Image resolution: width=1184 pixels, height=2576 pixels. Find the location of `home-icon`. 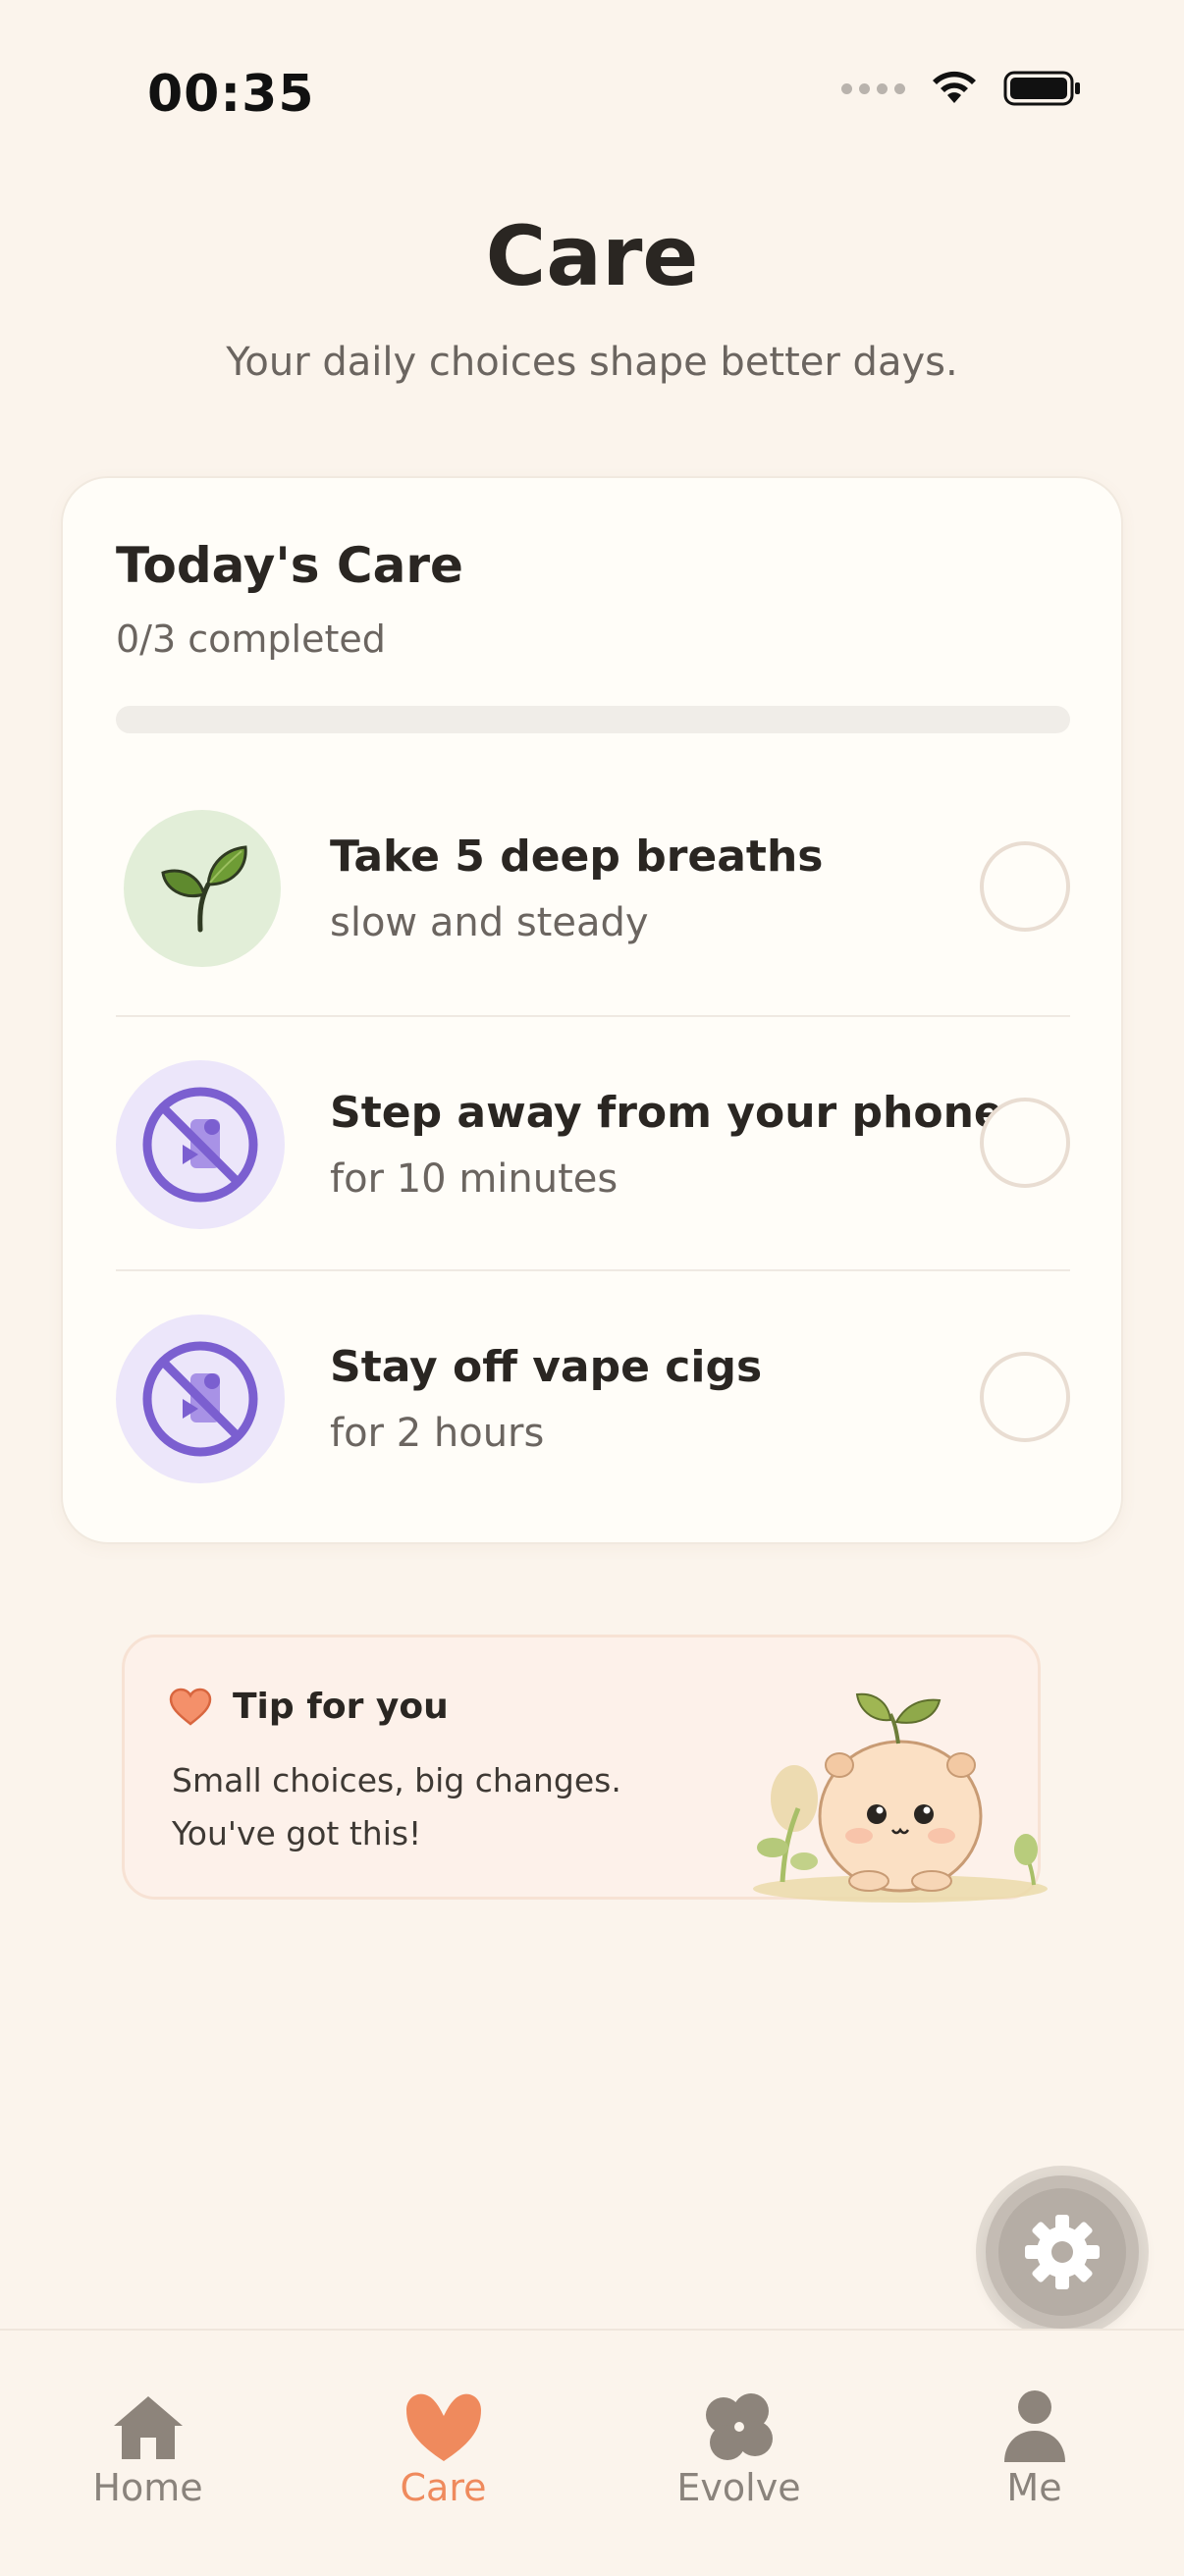

home-icon is located at coordinates (148, 2427).